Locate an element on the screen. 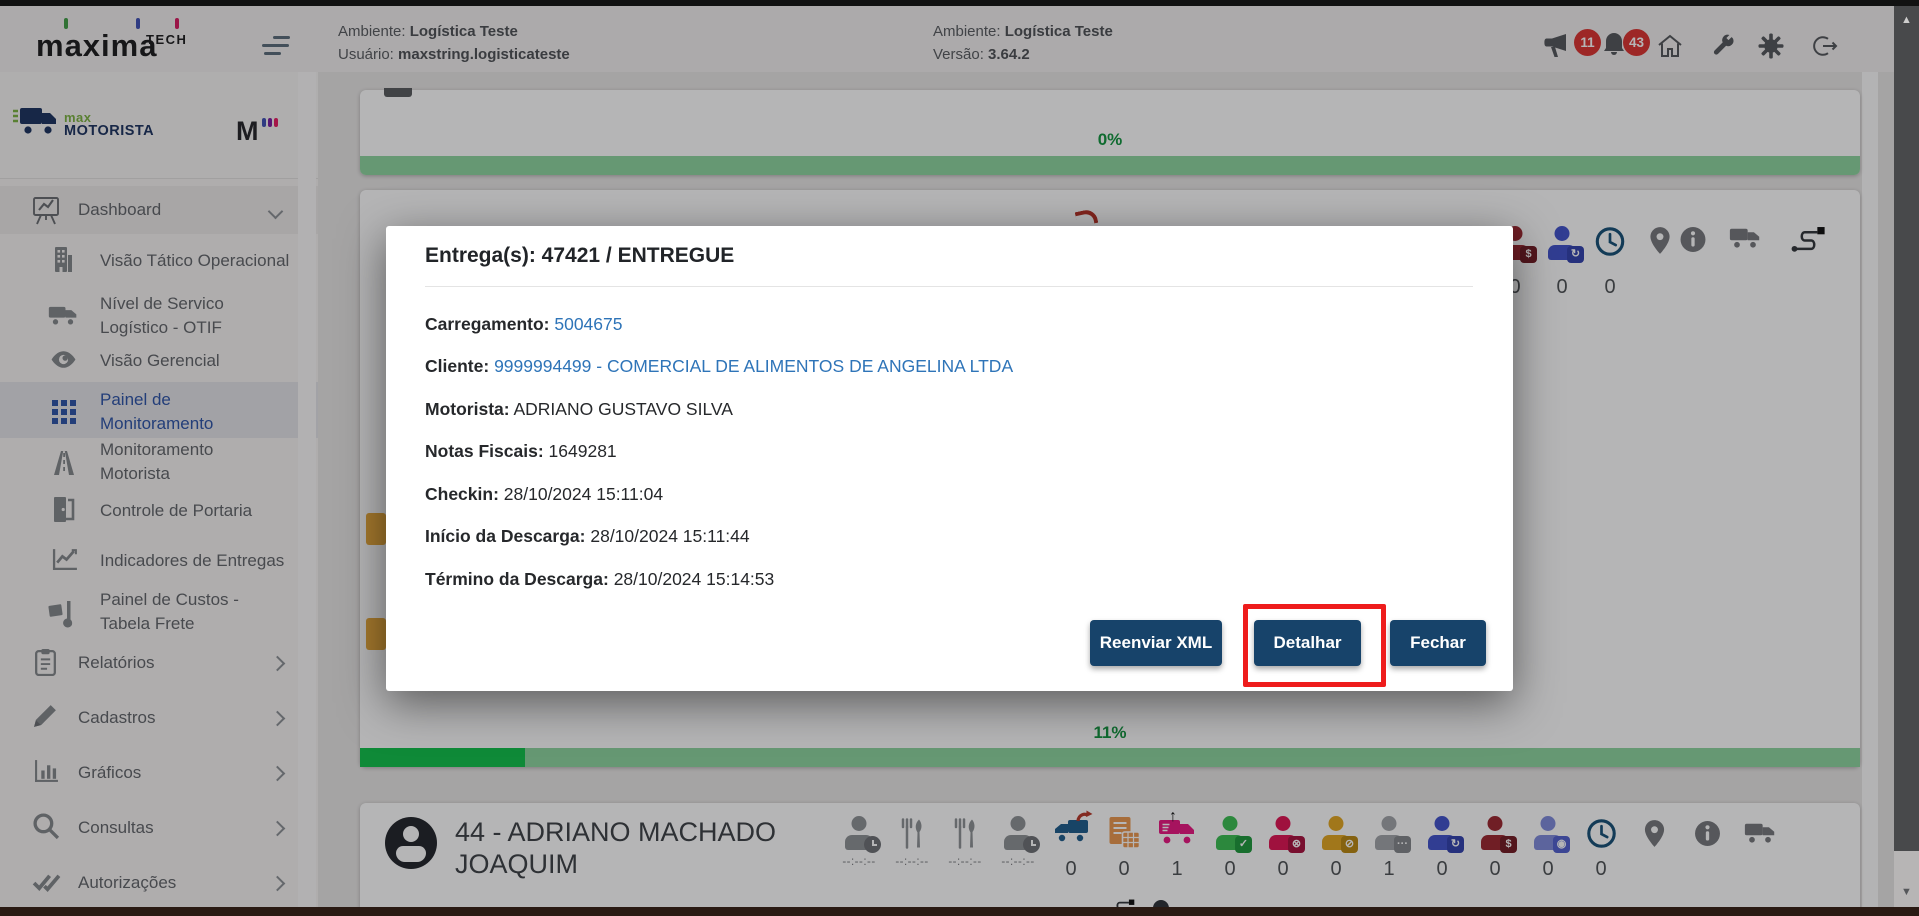 Image resolution: width=1919 pixels, height=916 pixels. detalhar-button: Detalhar is located at coordinates (1307, 643).